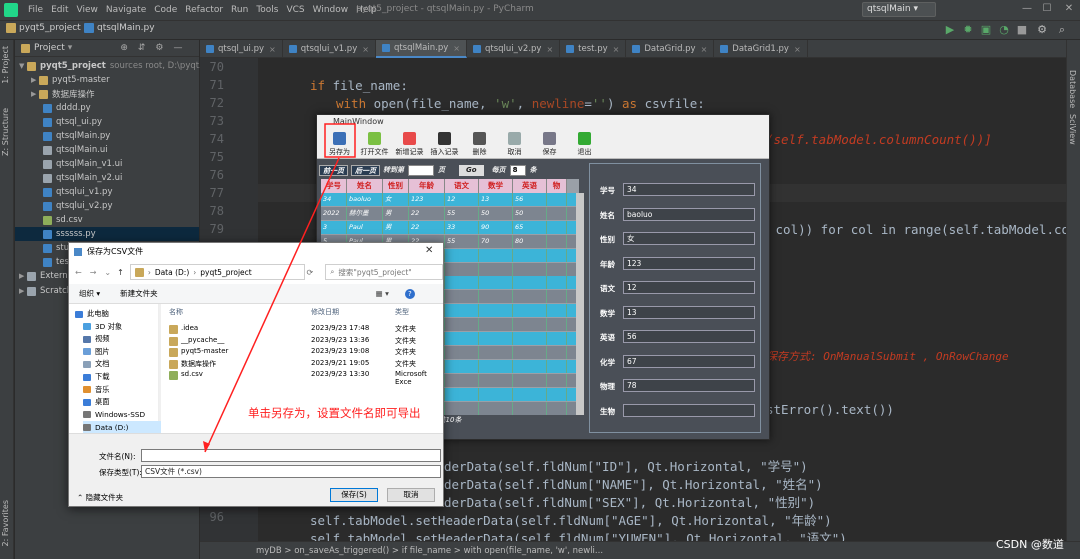  I want to click on annotation-overlay, so click(279, 288).